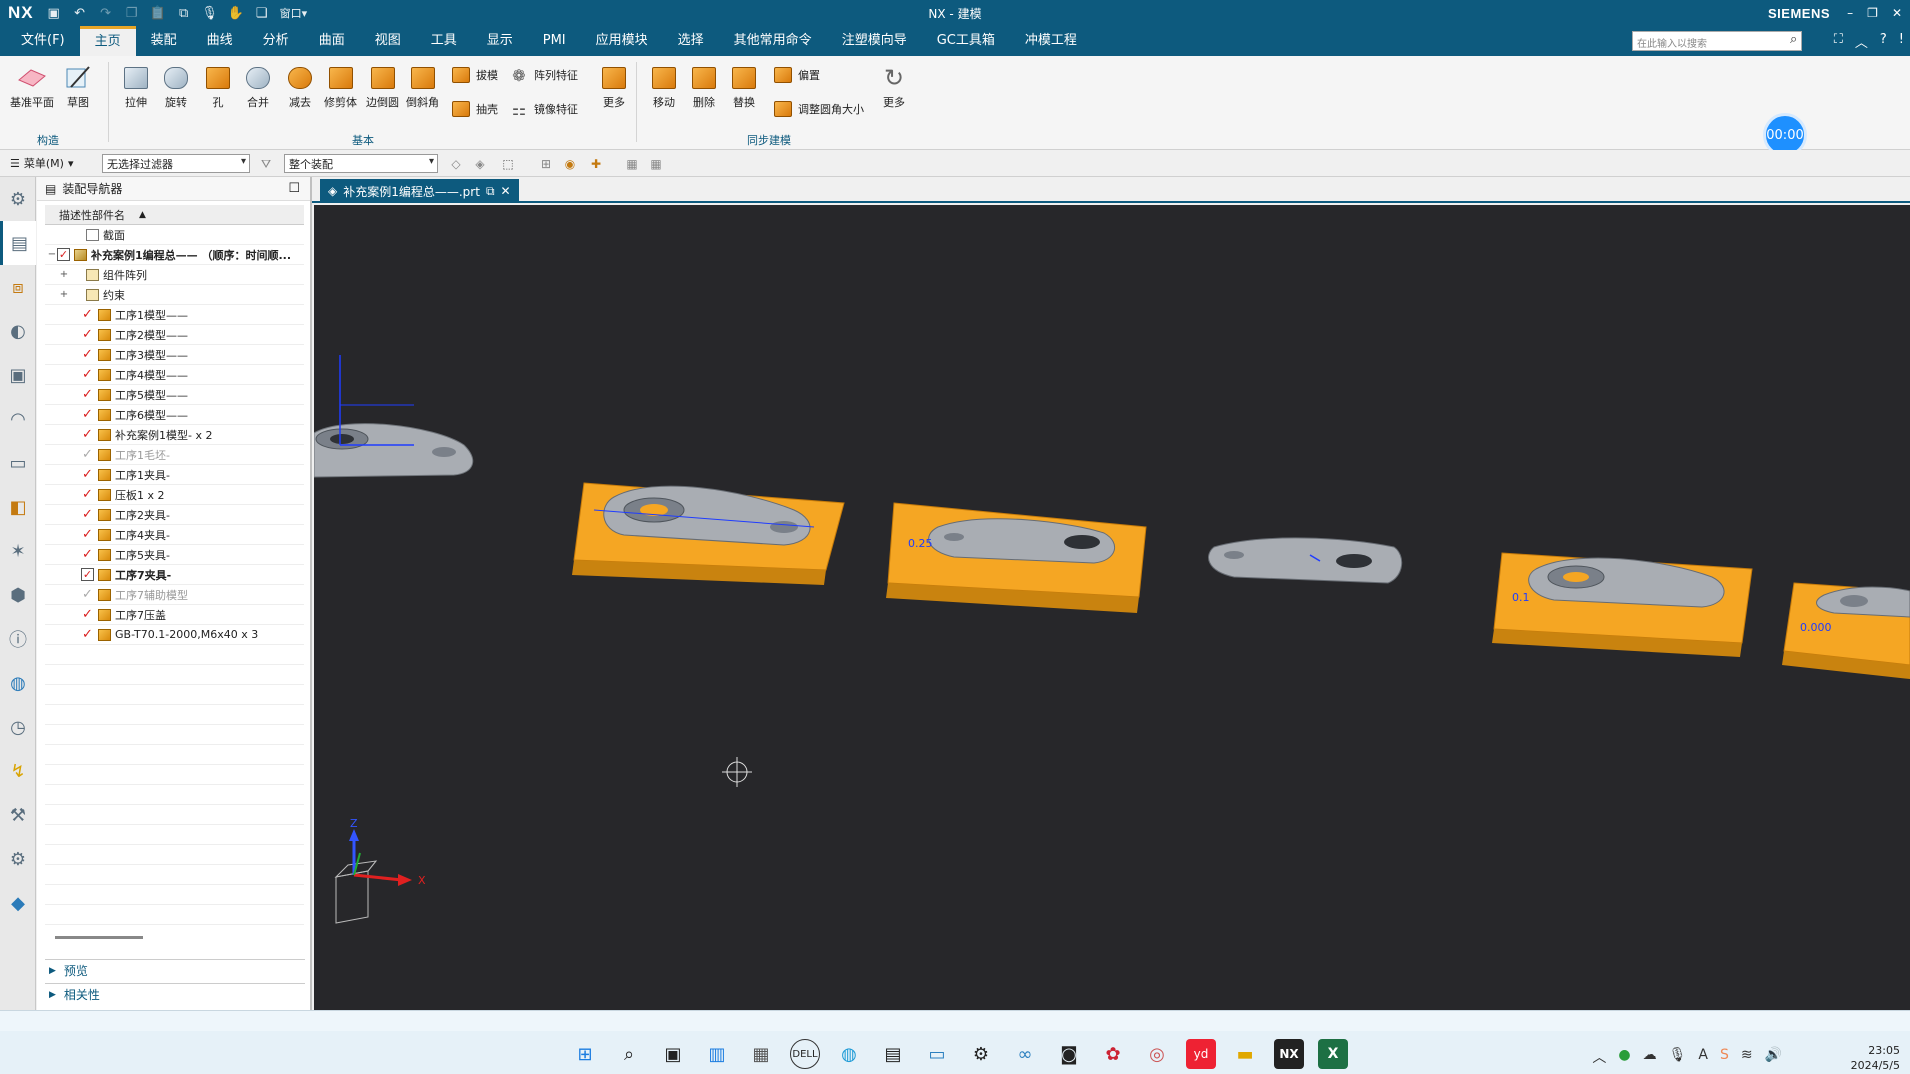 This screenshot has height=1074, width=1910. Describe the element at coordinates (761, 1054) in the screenshot. I see `calculator-icon: ▦` at that location.